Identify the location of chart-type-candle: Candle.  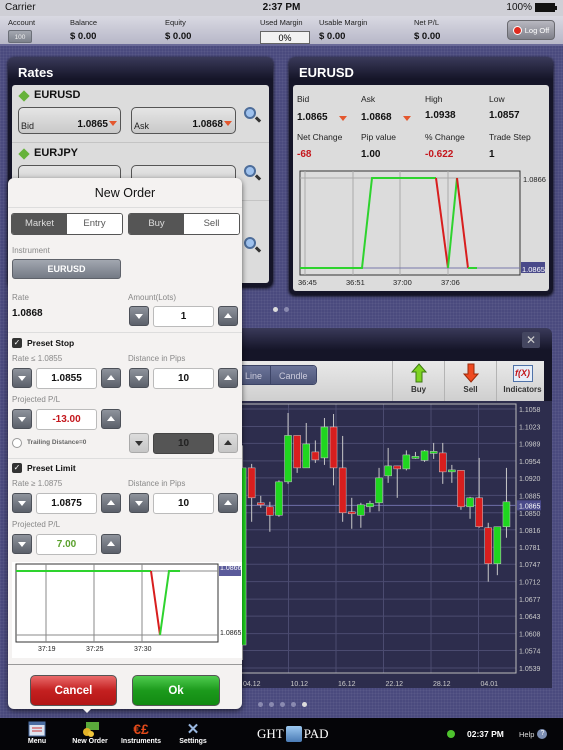
(293, 375).